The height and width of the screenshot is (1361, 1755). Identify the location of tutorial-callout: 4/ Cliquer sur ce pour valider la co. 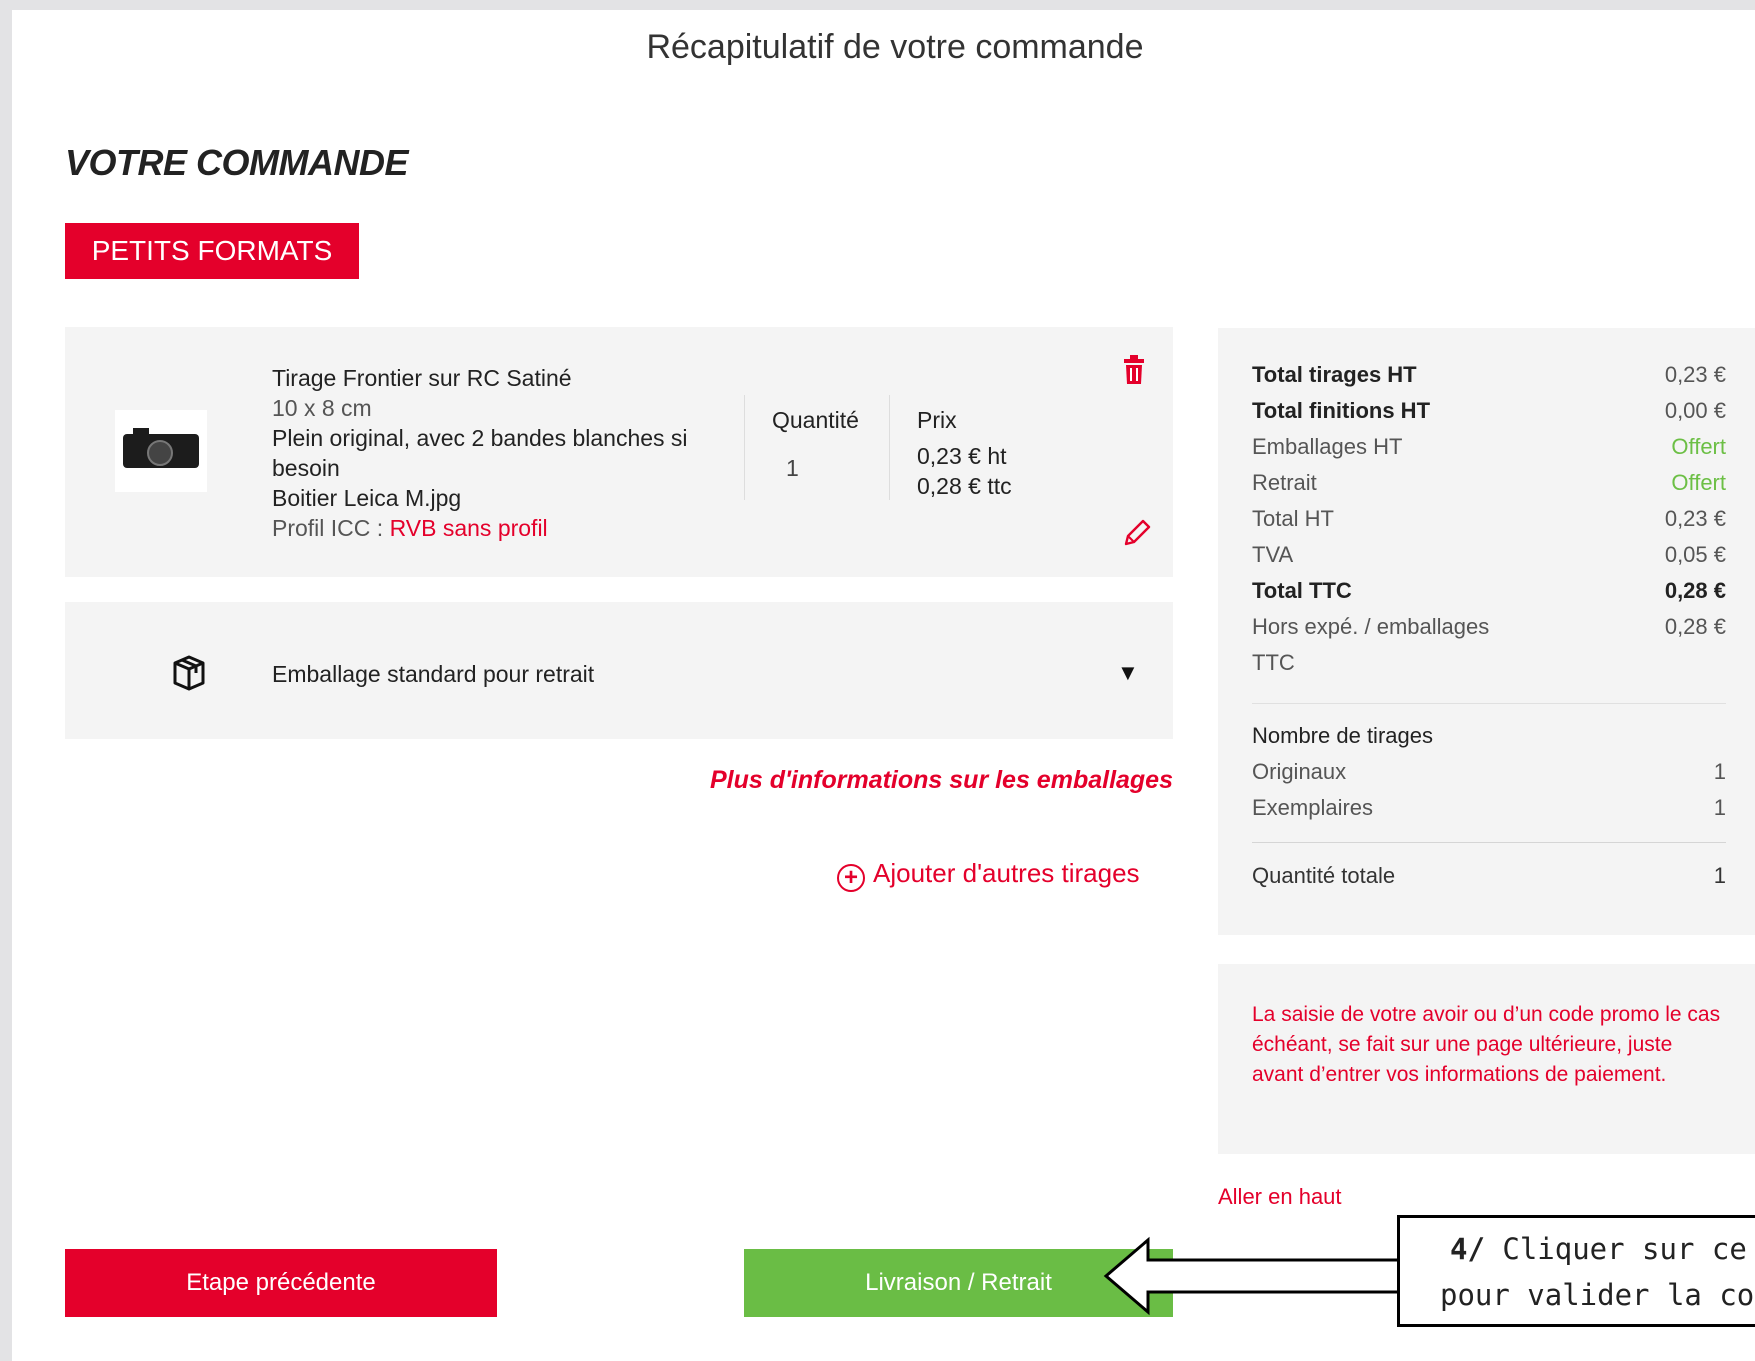
(1576, 1271).